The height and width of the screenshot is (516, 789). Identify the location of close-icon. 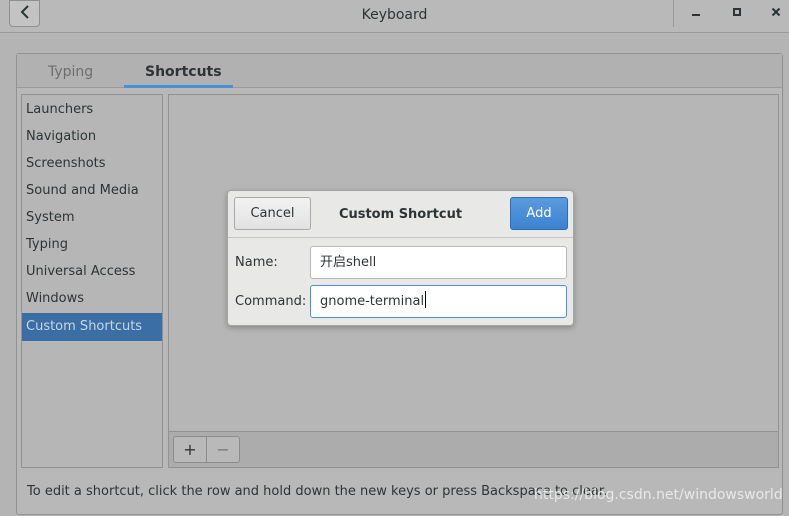
(776, 13).